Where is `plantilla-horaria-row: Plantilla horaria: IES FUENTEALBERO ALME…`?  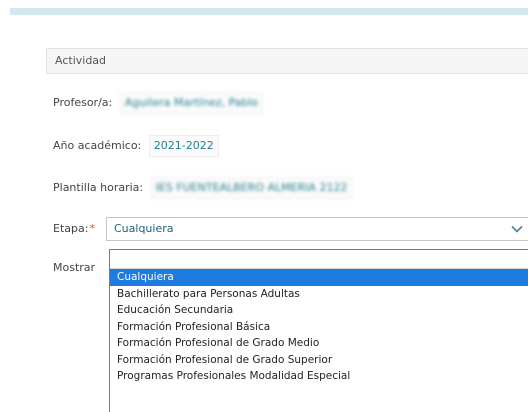 plantilla-horaria-row: Plantilla horaria: IES FUENTEALBERO ALME… is located at coordinates (203, 188).